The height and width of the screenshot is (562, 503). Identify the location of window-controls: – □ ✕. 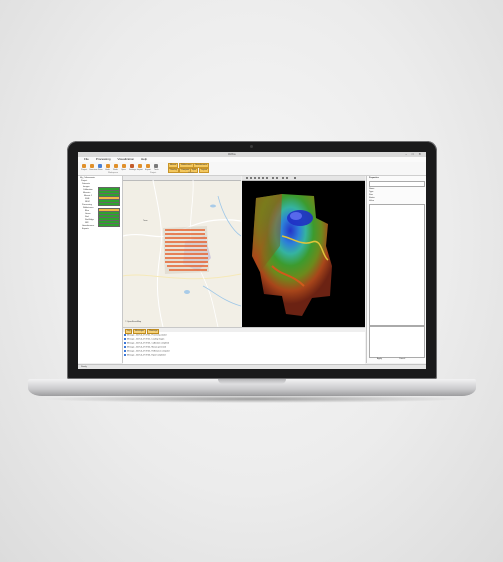
(414, 154).